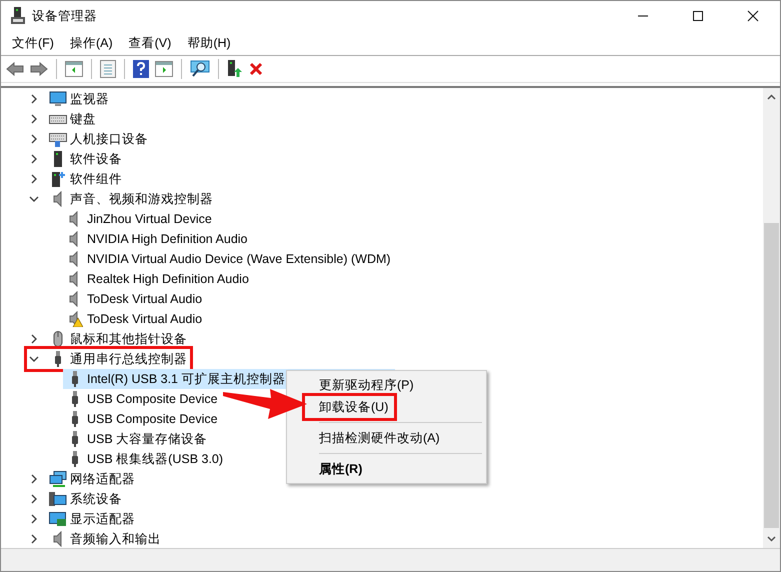 The image size is (781, 572). I want to click on device-row: USB 根集线器(USB 3.0), so click(145, 459).